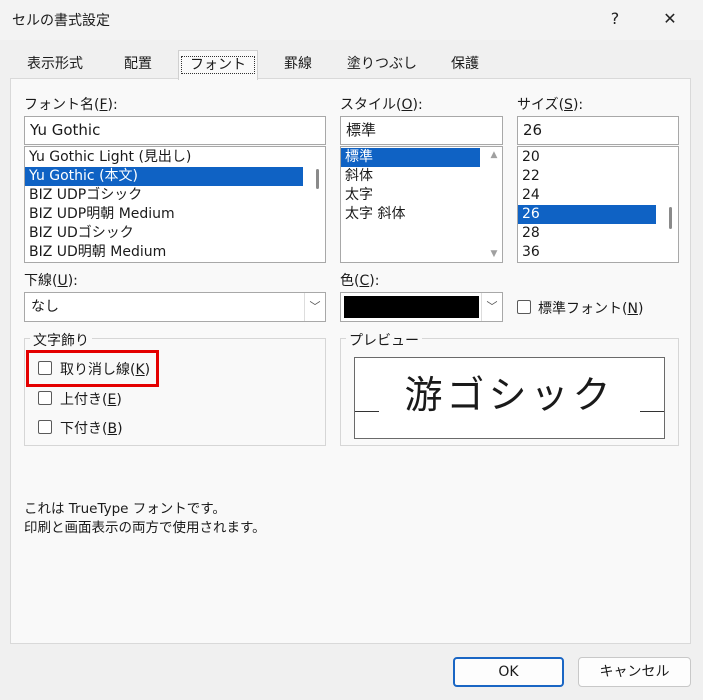 This screenshot has height=700, width=703. What do you see at coordinates (175, 157) in the screenshot?
I see `list-item: Yu Gothic Light (見出し)` at bounding box center [175, 157].